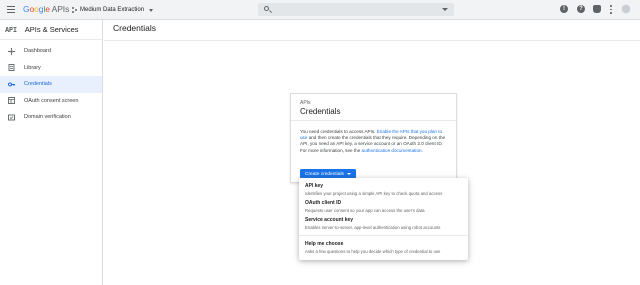 This screenshot has width=640, height=285. I want to click on sidebar-item-dashboard: Dashboard, so click(51, 51).